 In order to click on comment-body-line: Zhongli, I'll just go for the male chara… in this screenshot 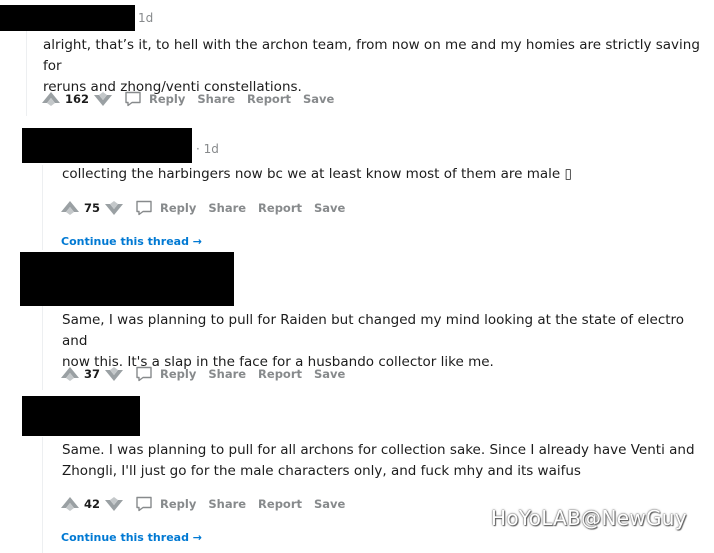, I will do `click(321, 471)`.